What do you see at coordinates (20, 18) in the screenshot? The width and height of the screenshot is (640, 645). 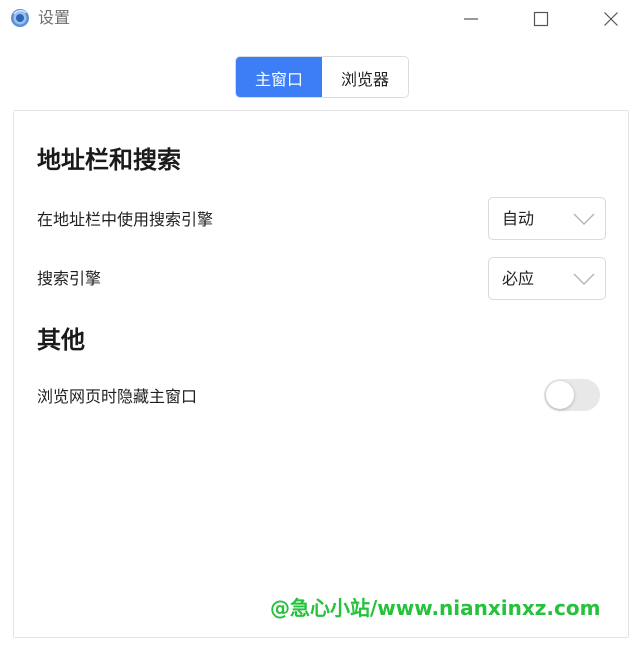 I see `app-logo-icon` at bounding box center [20, 18].